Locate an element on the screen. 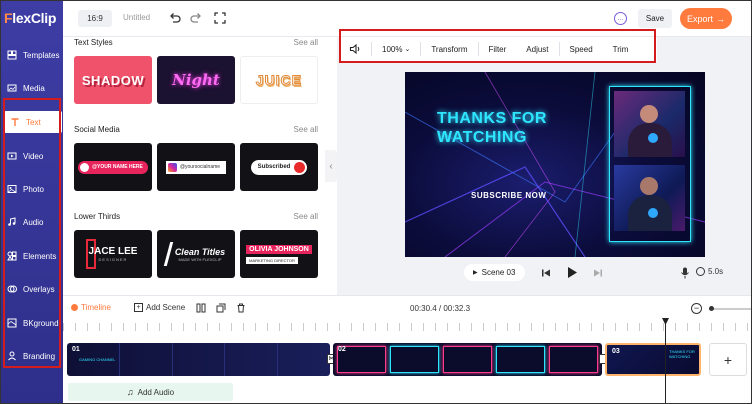  sidebar-item-label: Templates is located at coordinates (41, 55).